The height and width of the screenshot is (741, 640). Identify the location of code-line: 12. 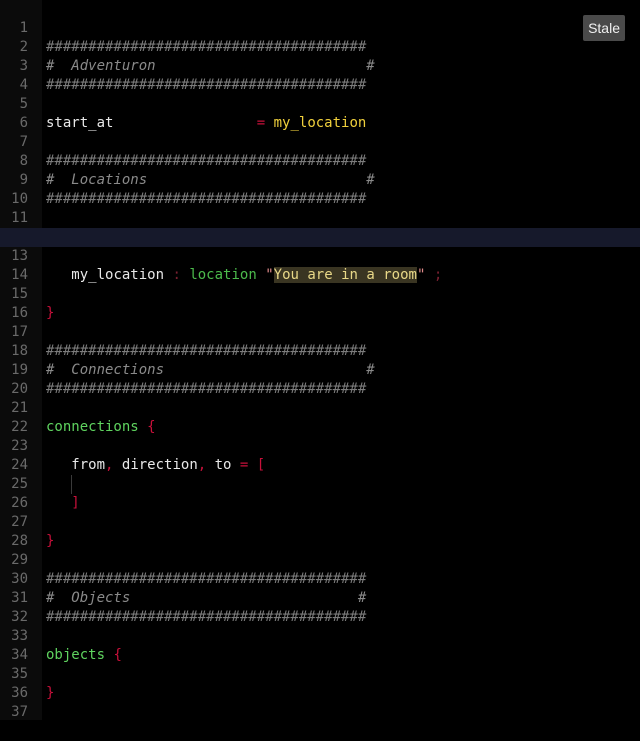
(320, 227).